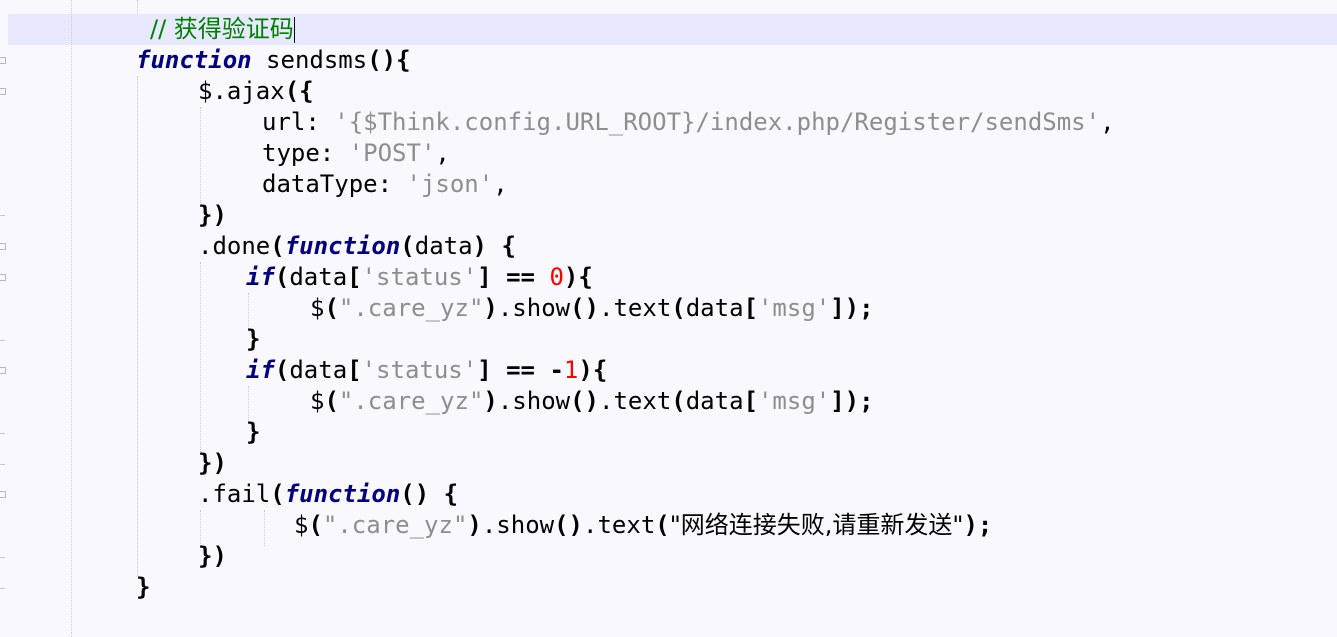 This screenshot has height=637, width=1337. I want to click on minus-sign: -, so click(556, 370).